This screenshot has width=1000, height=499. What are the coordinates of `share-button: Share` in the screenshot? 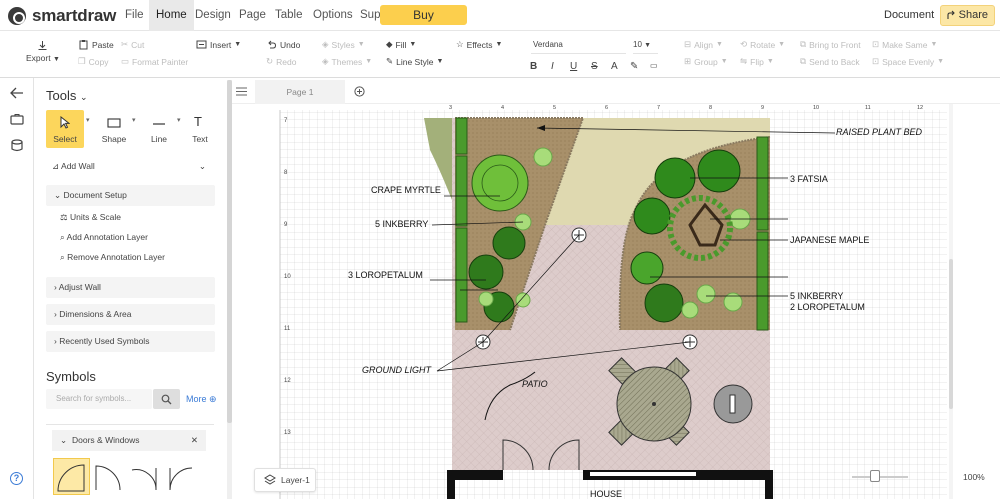 It's located at (967, 15).